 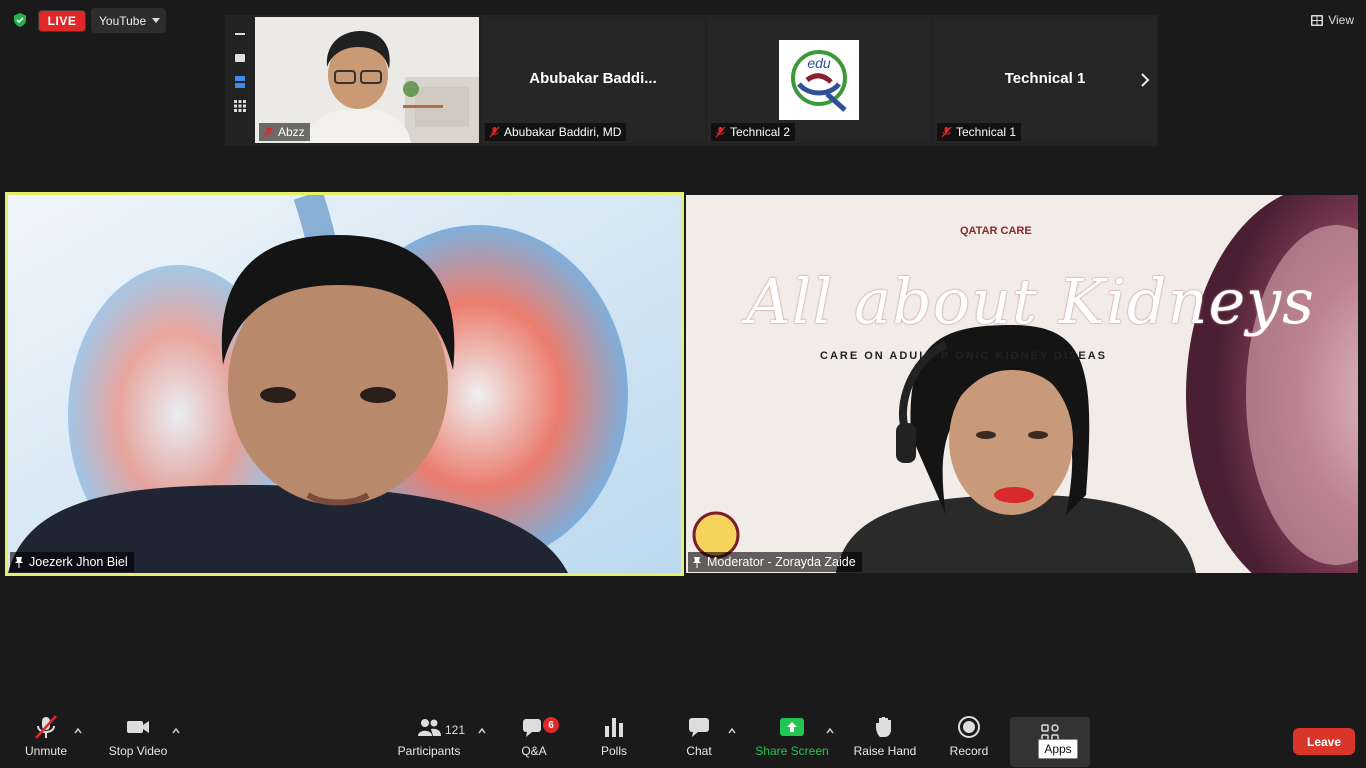 I want to click on qa-count-badge: 6, so click(x=551, y=725).